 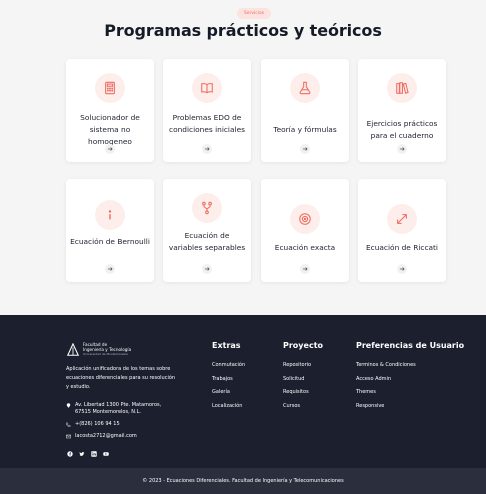 What do you see at coordinates (105, 453) in the screenshot?
I see `youtube-icon` at bounding box center [105, 453].